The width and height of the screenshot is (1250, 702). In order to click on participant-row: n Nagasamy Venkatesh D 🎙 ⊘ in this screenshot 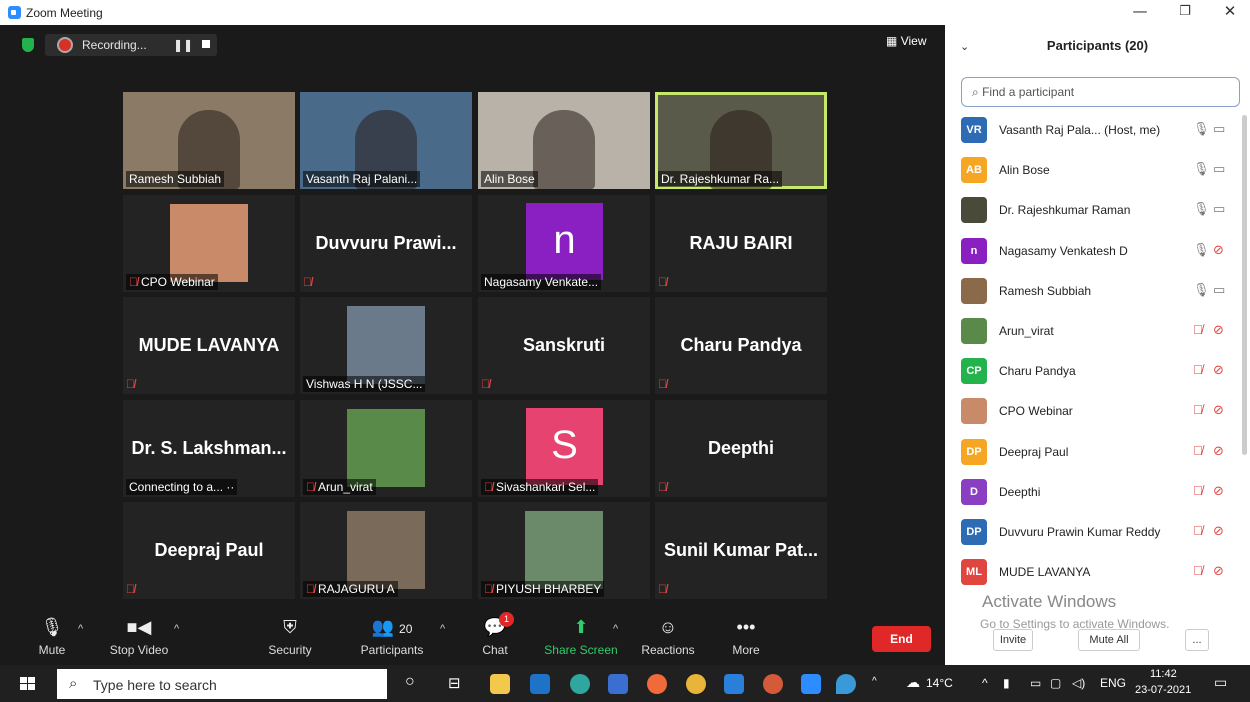, I will do `click(1092, 251)`.